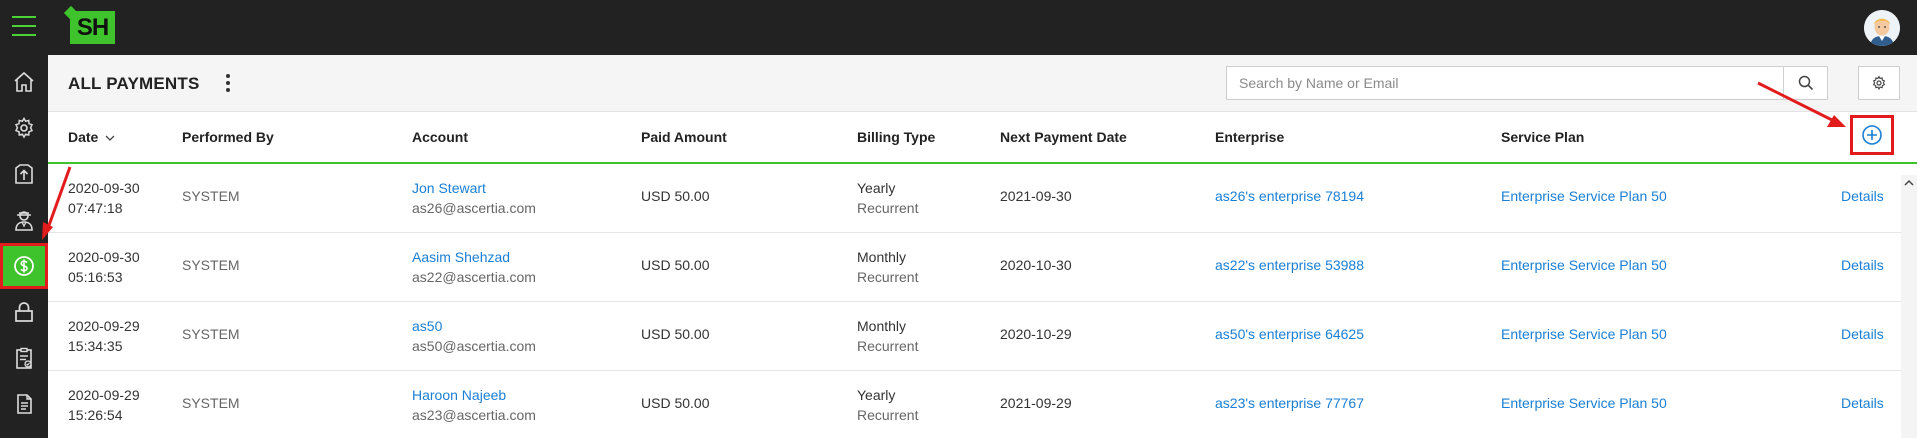 Image resolution: width=1917 pixels, height=438 pixels. I want to click on plus-circle-icon, so click(1872, 135).